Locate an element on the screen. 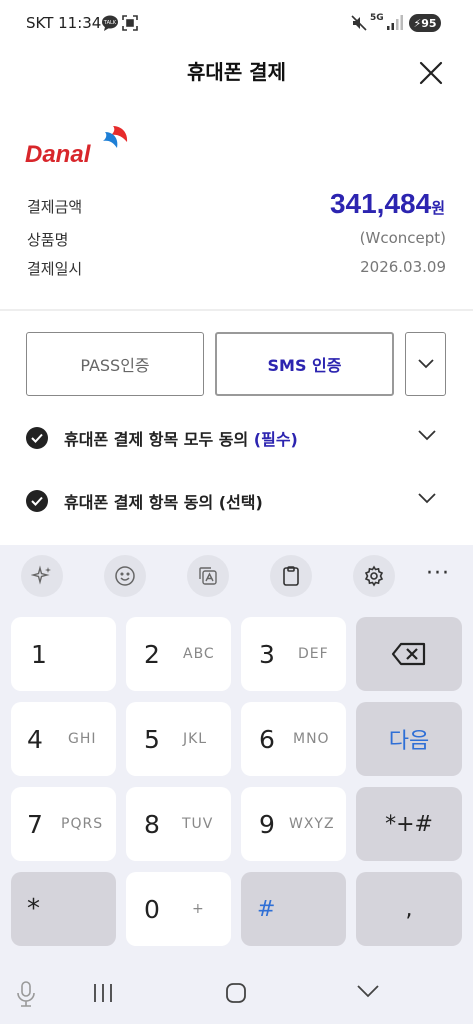 This screenshot has width=473, height=1024. pass-auth-button: PASS인증 is located at coordinates (115, 364).